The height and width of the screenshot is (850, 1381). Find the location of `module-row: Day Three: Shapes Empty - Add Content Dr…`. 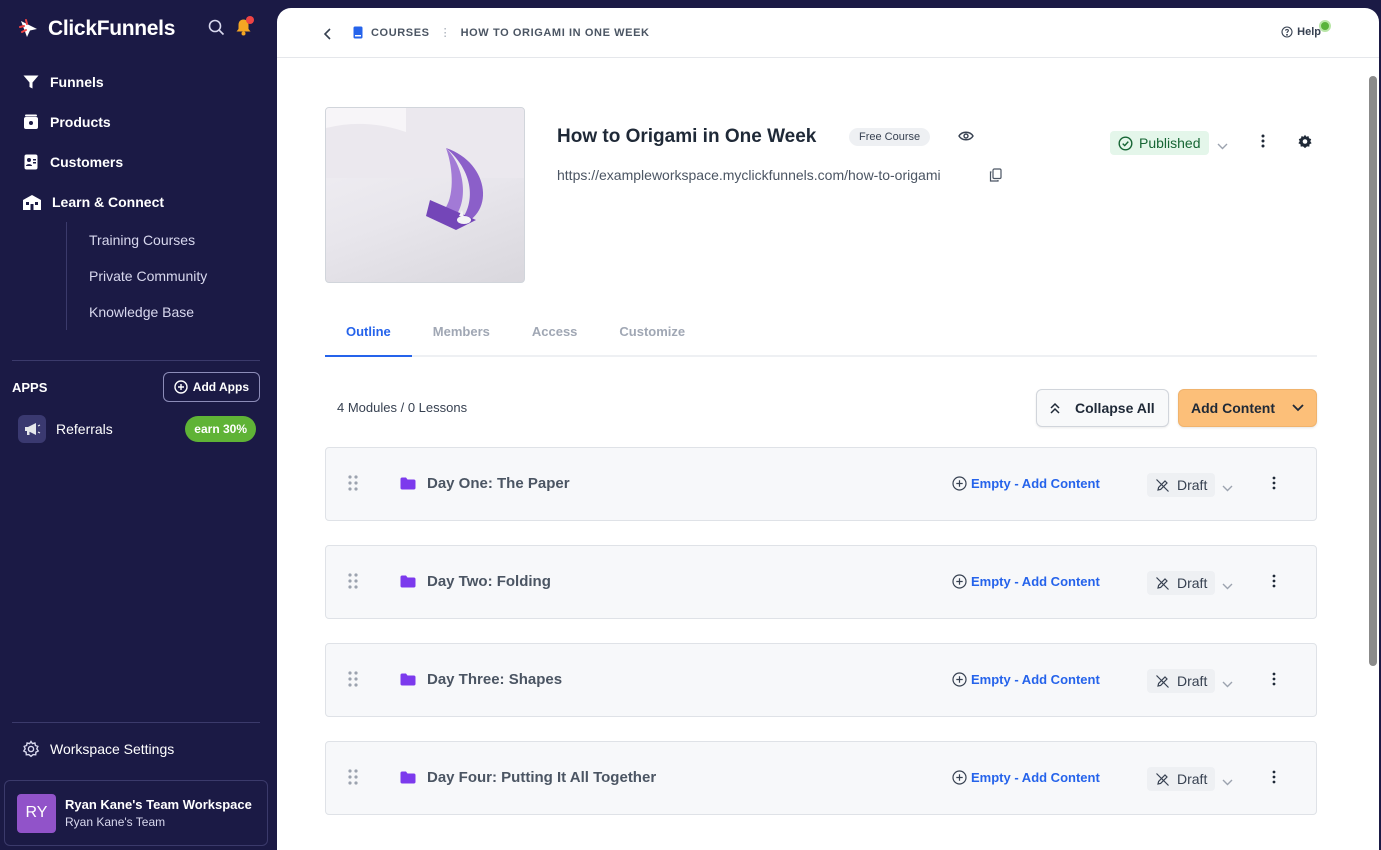

module-row: Day Three: Shapes Empty - Add Content Dr… is located at coordinates (821, 680).